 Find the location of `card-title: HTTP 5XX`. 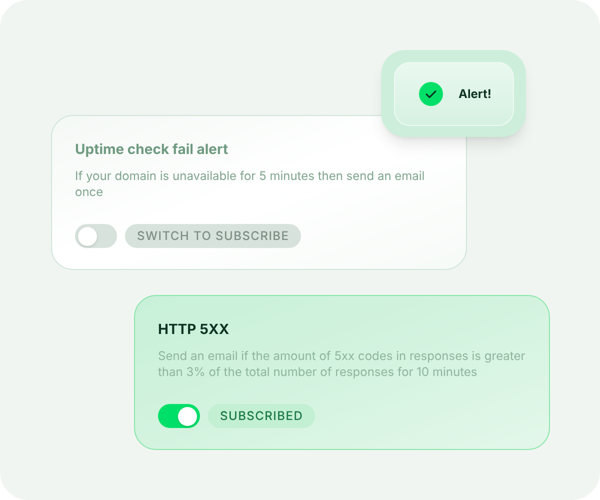

card-title: HTTP 5XX is located at coordinates (194, 330).